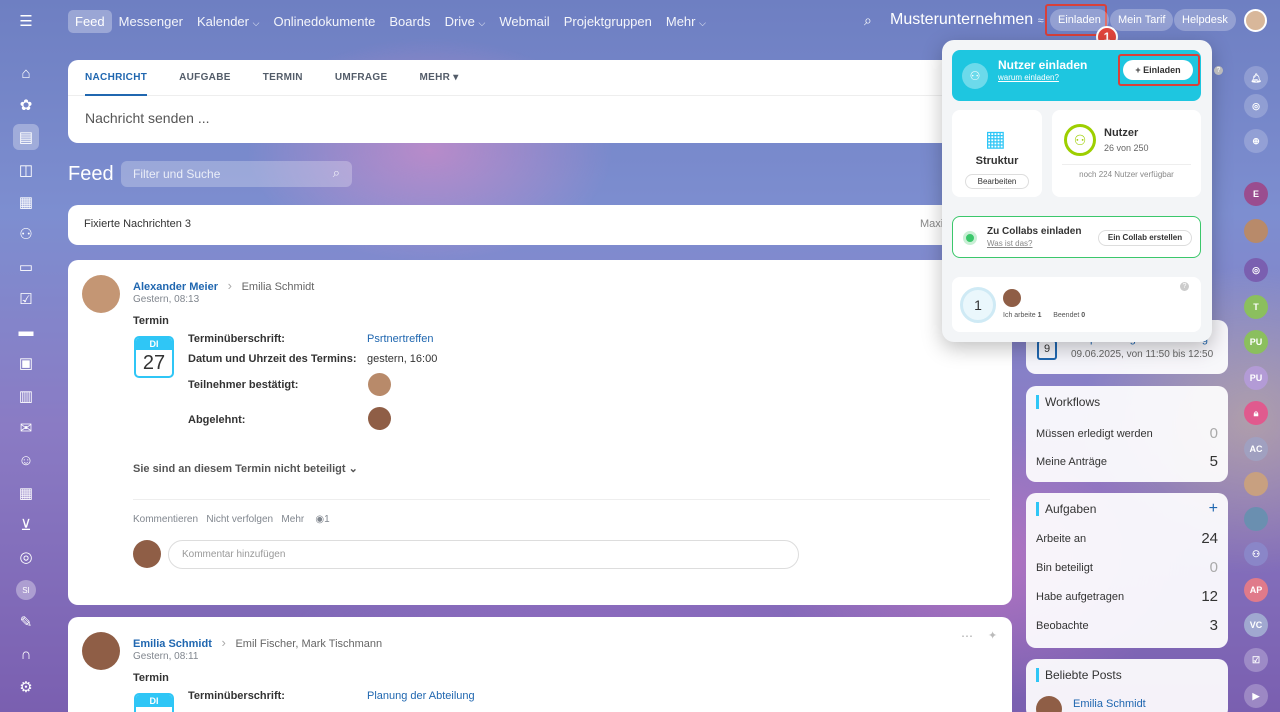 This screenshot has height=712, width=1280. What do you see at coordinates (975, 76) in the screenshot?
I see `add-users-icon: ⚇` at bounding box center [975, 76].